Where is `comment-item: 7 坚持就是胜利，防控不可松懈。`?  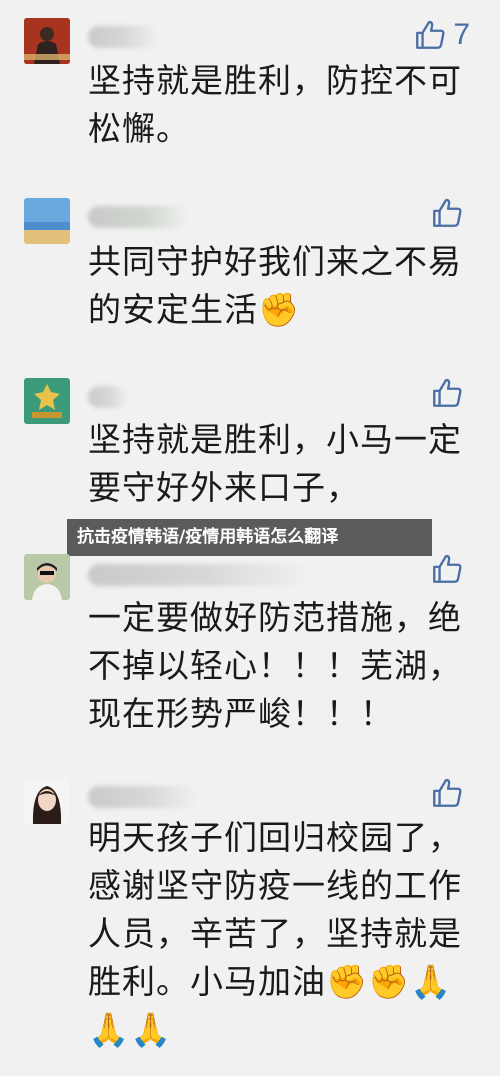
comment-item: 7 坚持就是胜利，防控不可松懈。 is located at coordinates (250, 75).